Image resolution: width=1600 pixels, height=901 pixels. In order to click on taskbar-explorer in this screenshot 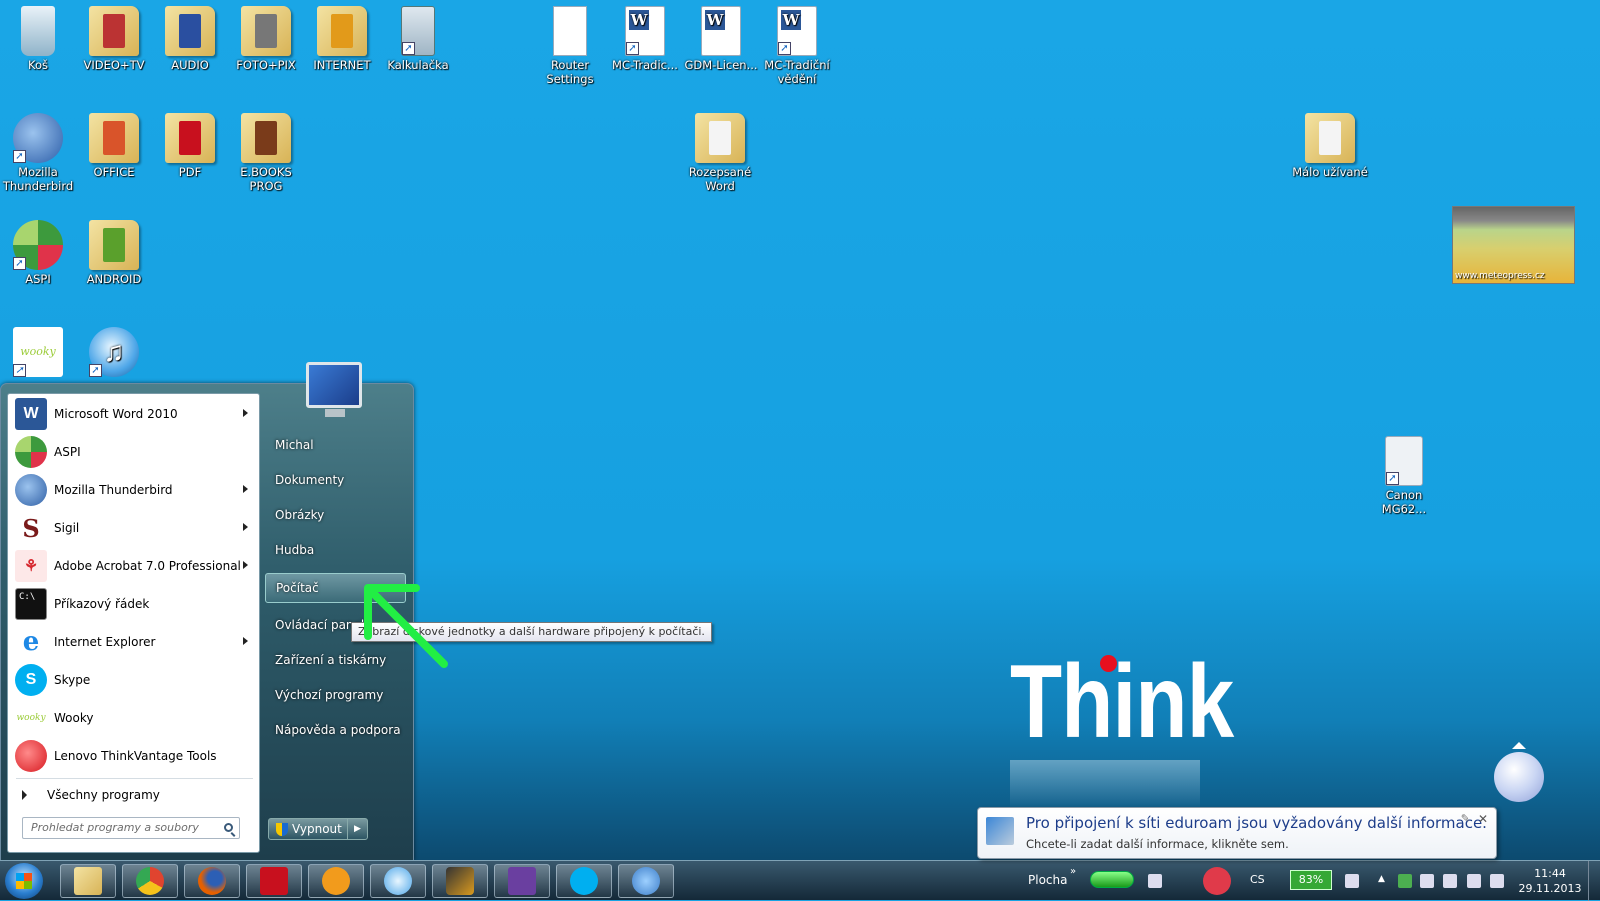, I will do `click(88, 881)`.